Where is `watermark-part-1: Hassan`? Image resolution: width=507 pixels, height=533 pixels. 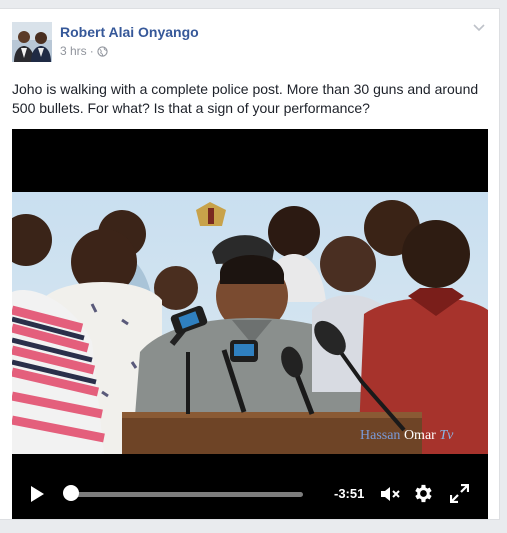
watermark-part-1: Hassan is located at coordinates (380, 435).